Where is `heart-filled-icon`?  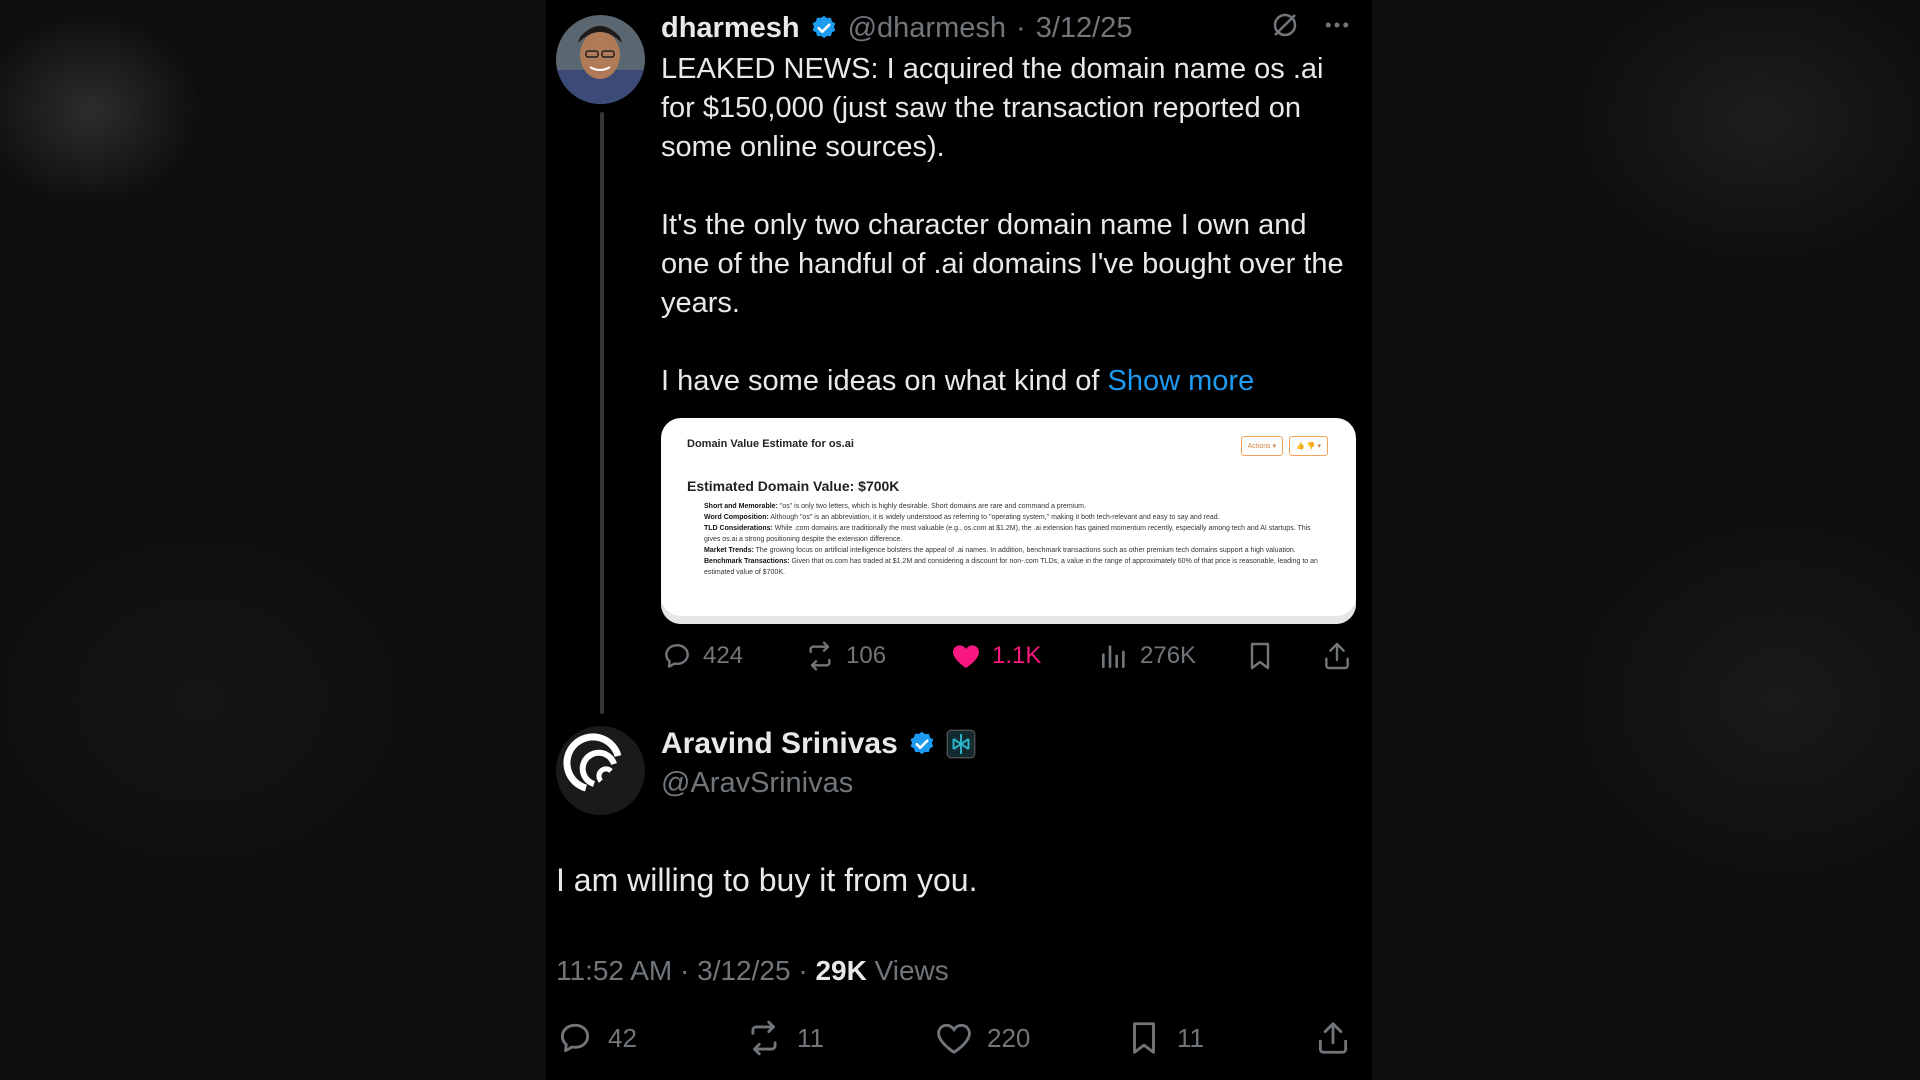
heart-filled-icon is located at coordinates (966, 656).